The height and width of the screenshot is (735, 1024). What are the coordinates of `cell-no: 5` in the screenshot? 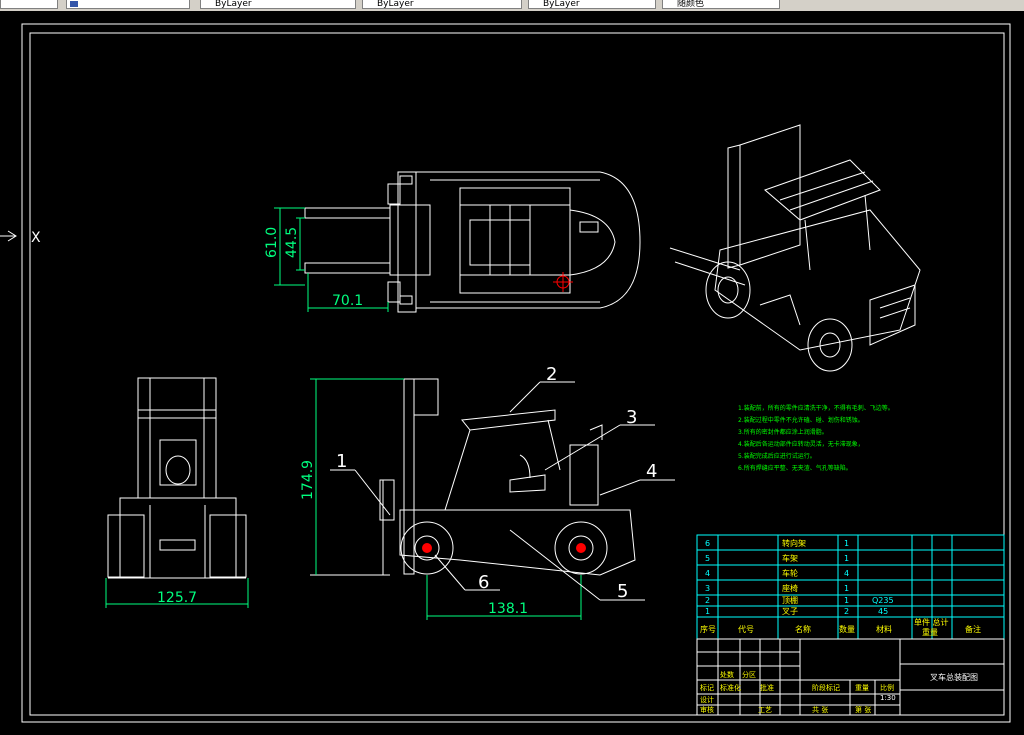 It's located at (707, 558).